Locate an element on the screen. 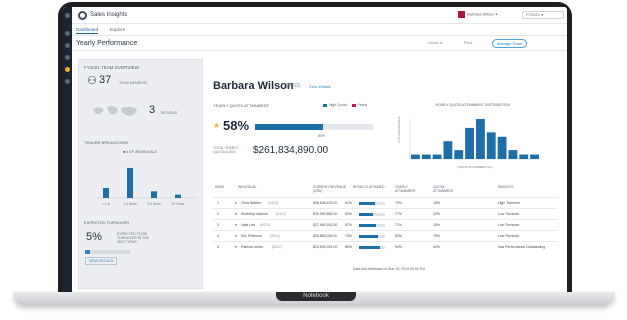 The width and height of the screenshot is (627, 320). table-header: INDIVIDUAL is located at coordinates (247, 187).